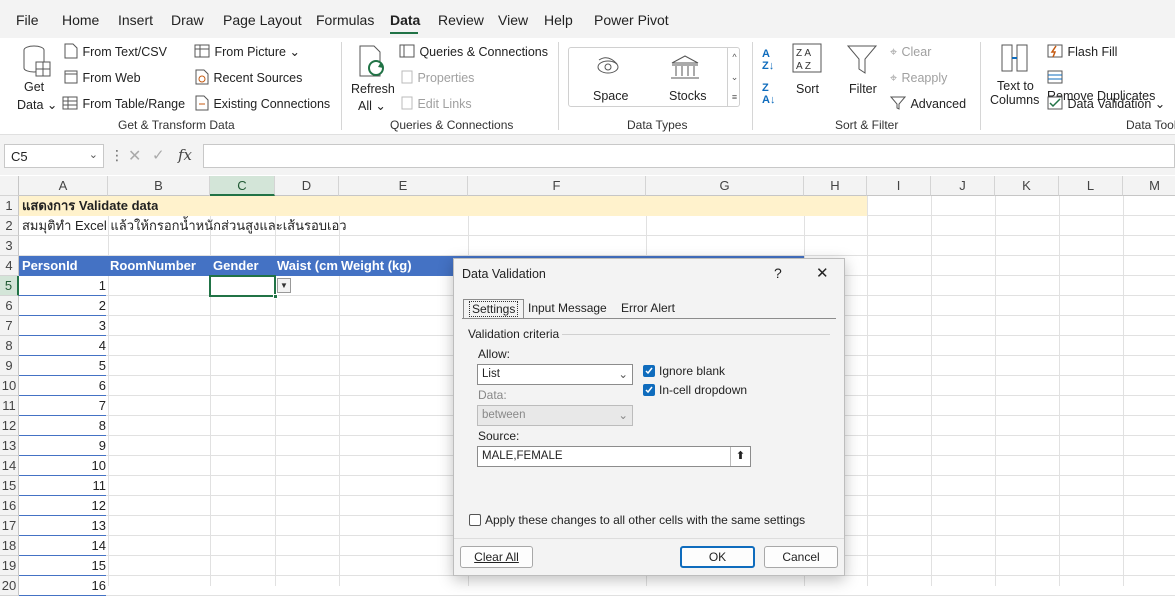 Image resolution: width=1175 pixels, height=596 pixels. Describe the element at coordinates (734, 77) in the screenshot. I see `gallery-scroll: ^ ⌄ ≡` at that location.